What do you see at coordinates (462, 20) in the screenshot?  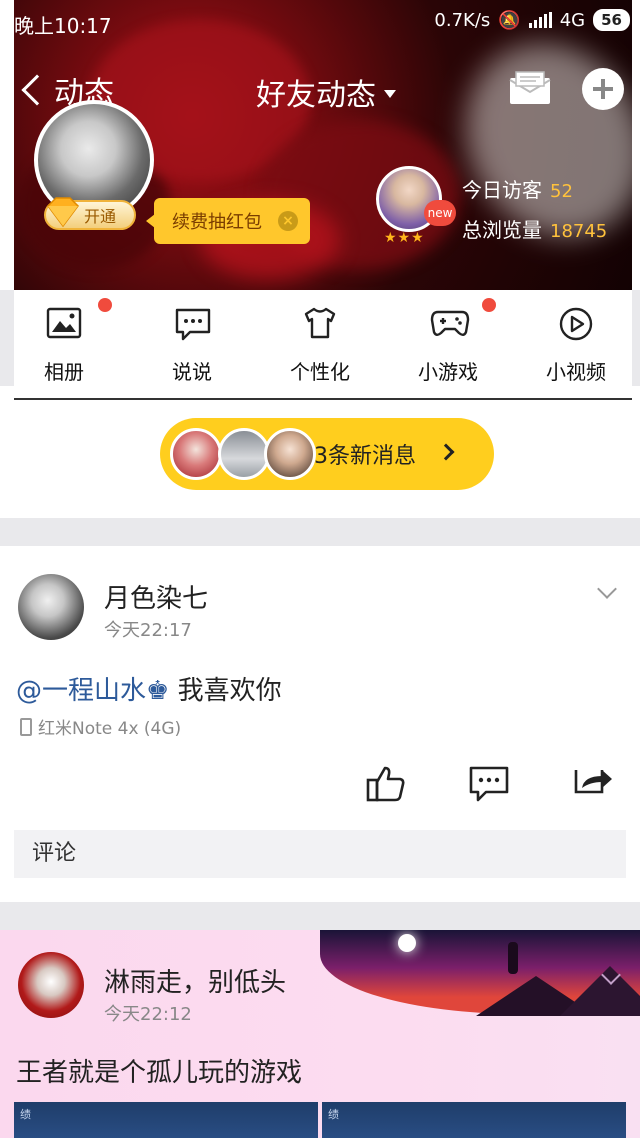 I see `network-speed: 0.7K/s` at bounding box center [462, 20].